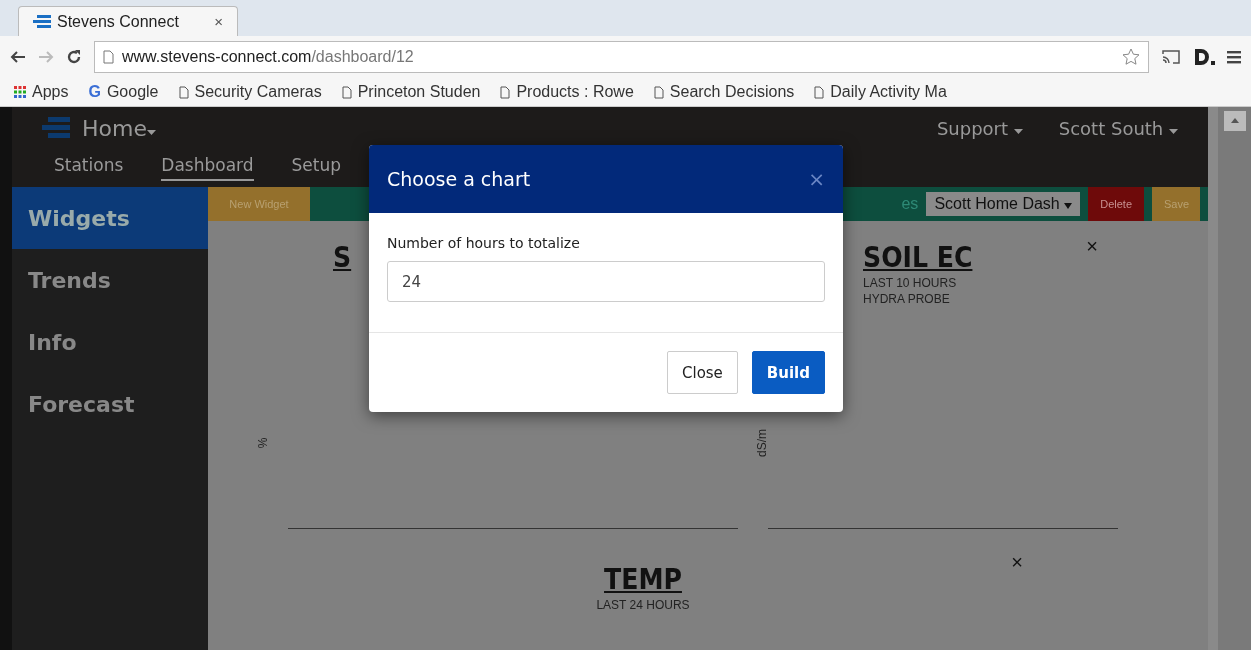 Image resolution: width=1251 pixels, height=650 pixels. What do you see at coordinates (724, 92) in the screenshot?
I see `bookmark: Search Decisions` at bounding box center [724, 92].